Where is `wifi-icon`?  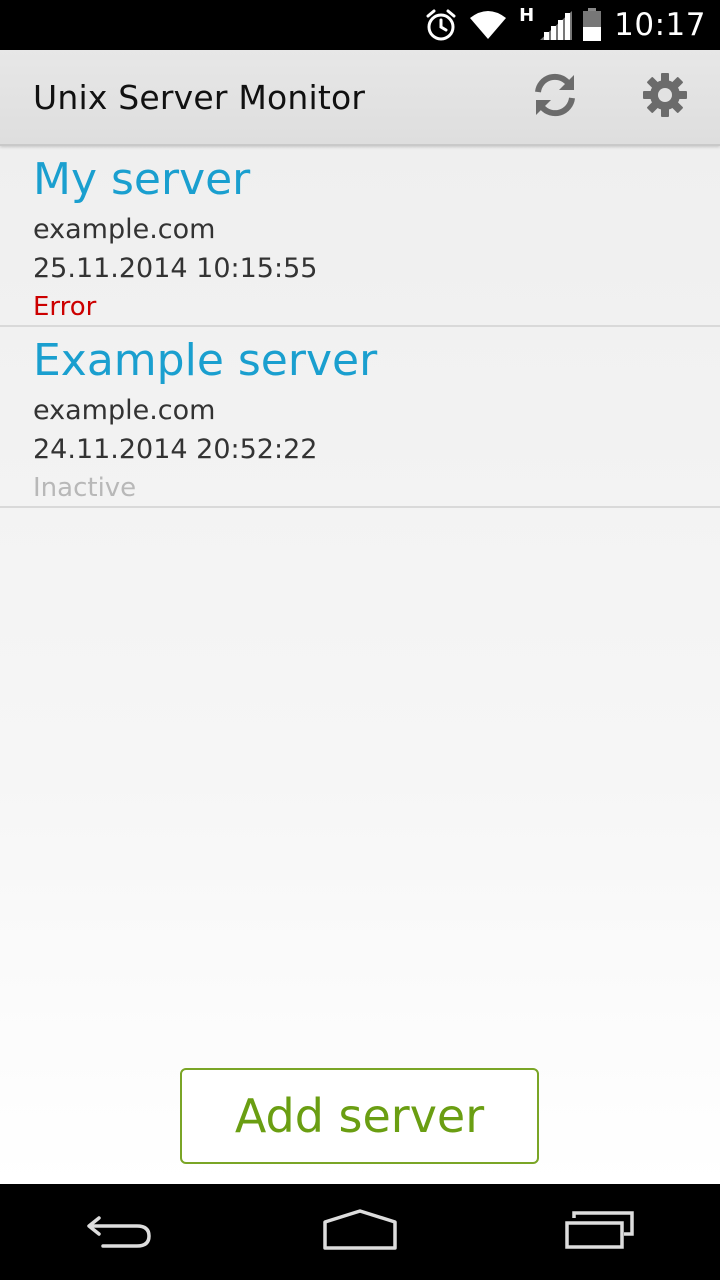
wifi-icon is located at coordinates (488, 25).